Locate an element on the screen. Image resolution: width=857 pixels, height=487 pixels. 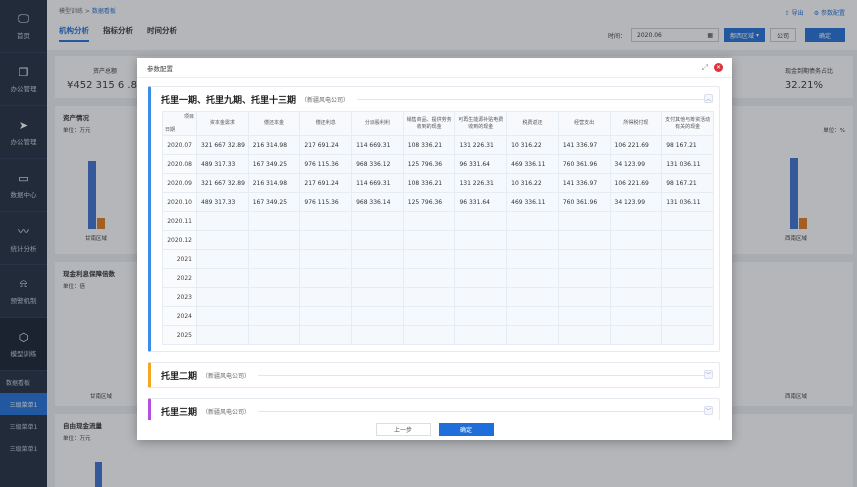
cell-input: 96 331.64 is located at coordinates (481, 202).